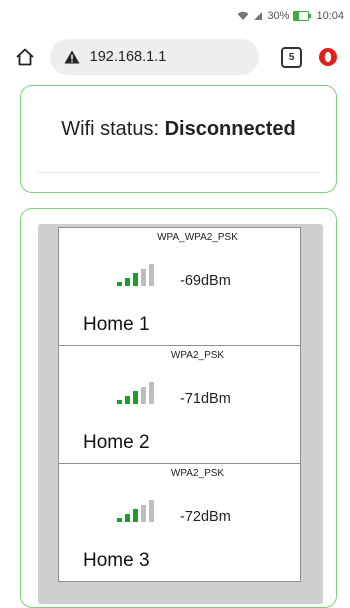  I want to click on network-item: WPA_WPA2_PSK -69dBm Home 1, so click(179, 286).